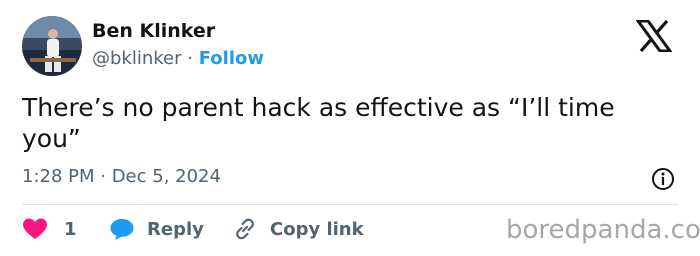 Image resolution: width=700 pixels, height=256 pixels. Describe the element at coordinates (121, 176) in the screenshot. I see `tweet-timestamp: 1:28 PM · Dec 5, 2024` at that location.